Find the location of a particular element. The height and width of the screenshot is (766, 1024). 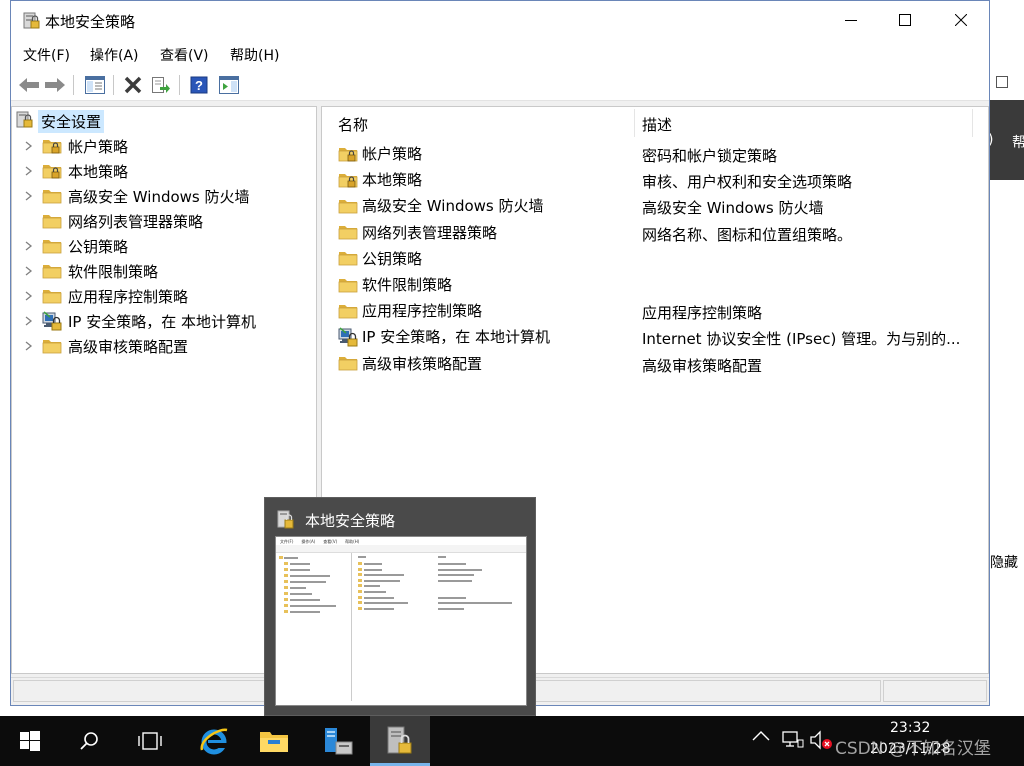

file-explorer-button is located at coordinates (274, 741).